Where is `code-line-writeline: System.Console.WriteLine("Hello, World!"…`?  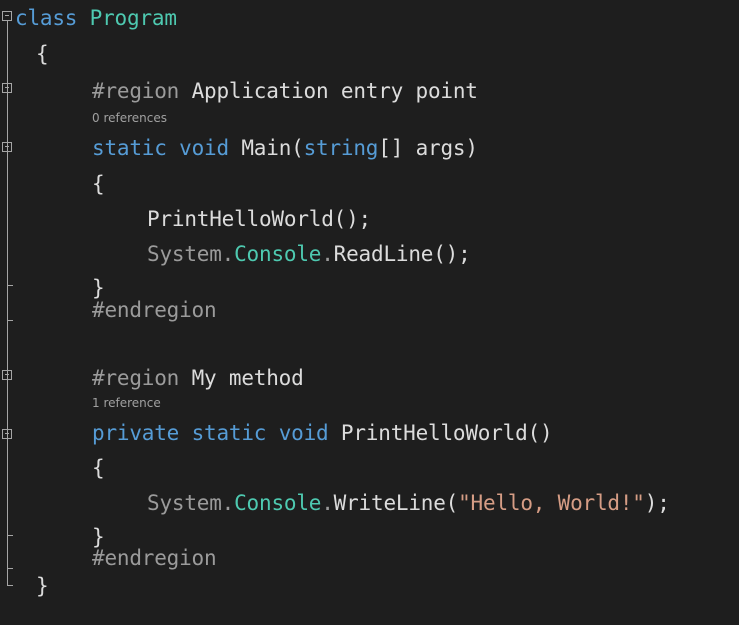 code-line-writeline: System.Console.WriteLine("Hello, World!"… is located at coordinates (369, 503).